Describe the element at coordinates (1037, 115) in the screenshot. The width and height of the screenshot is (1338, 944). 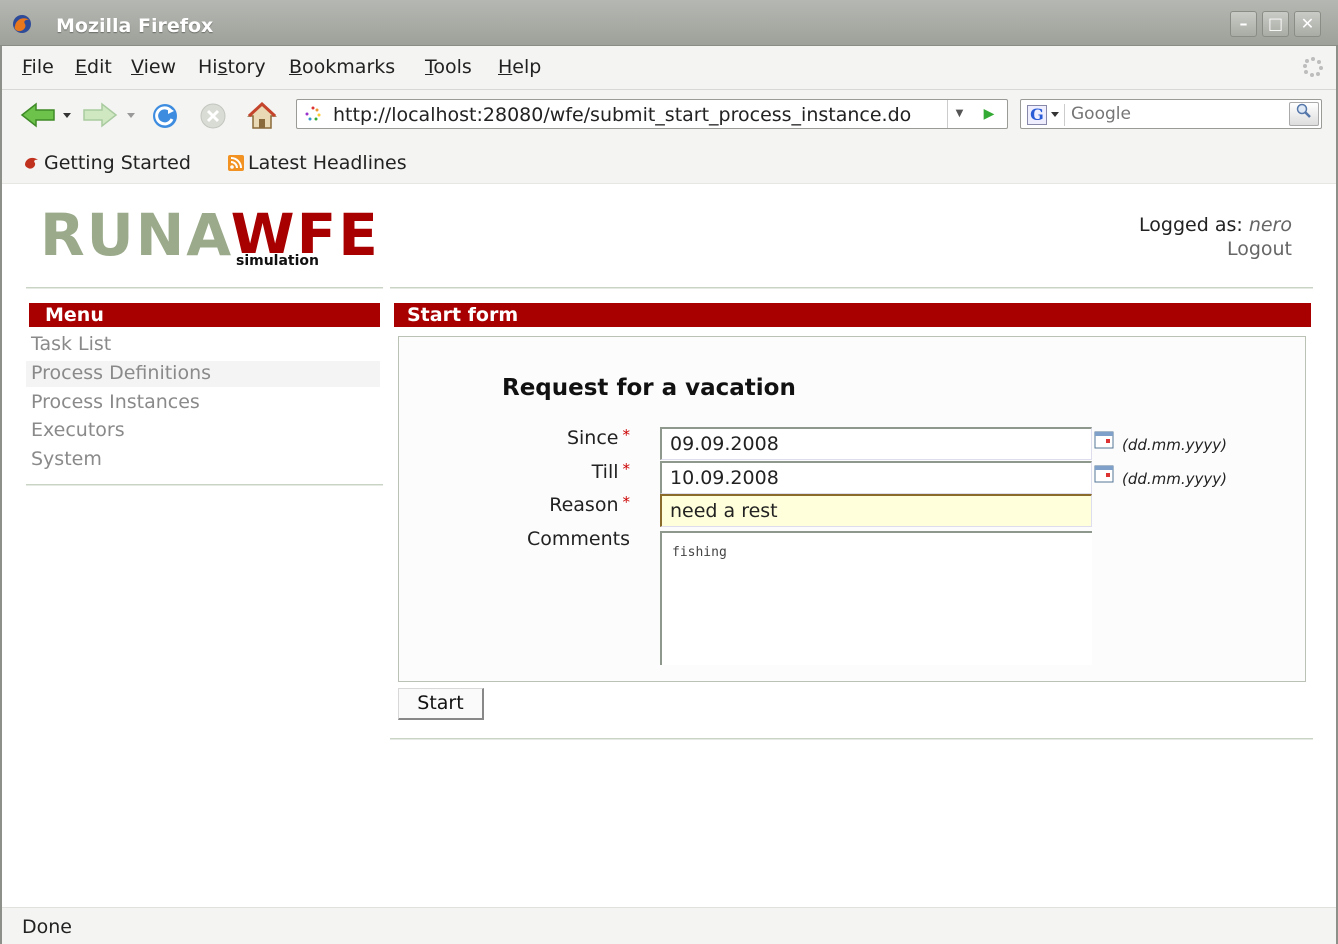
I see `google-engine-icon: G` at that location.